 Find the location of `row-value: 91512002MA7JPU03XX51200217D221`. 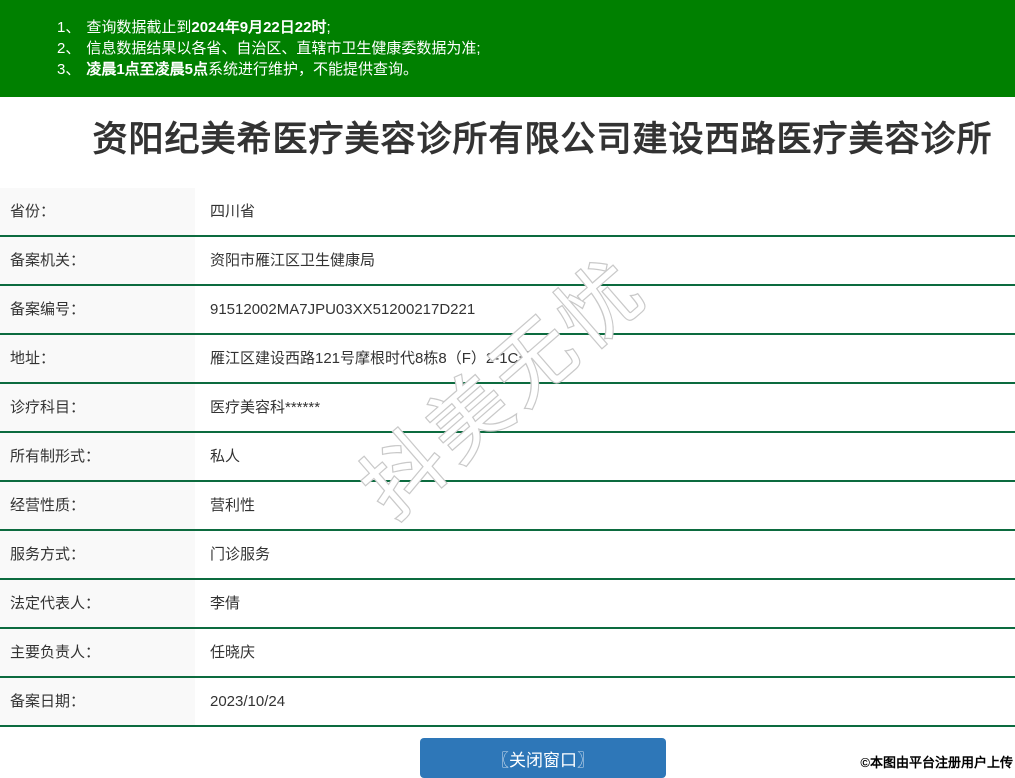

row-value: 91512002MA7JPU03XX51200217D221 is located at coordinates (343, 309).